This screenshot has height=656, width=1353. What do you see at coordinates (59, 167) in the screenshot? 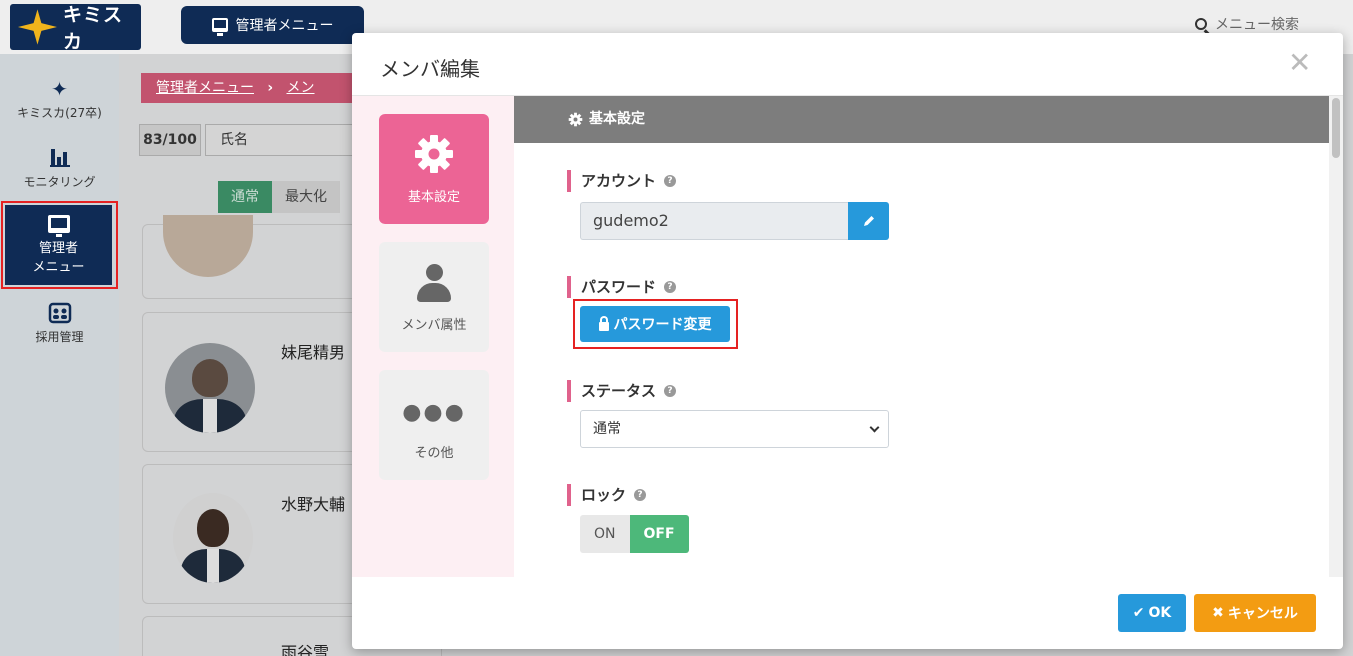
I see `sidebar-item-monitoring: モニタリング` at bounding box center [59, 167].